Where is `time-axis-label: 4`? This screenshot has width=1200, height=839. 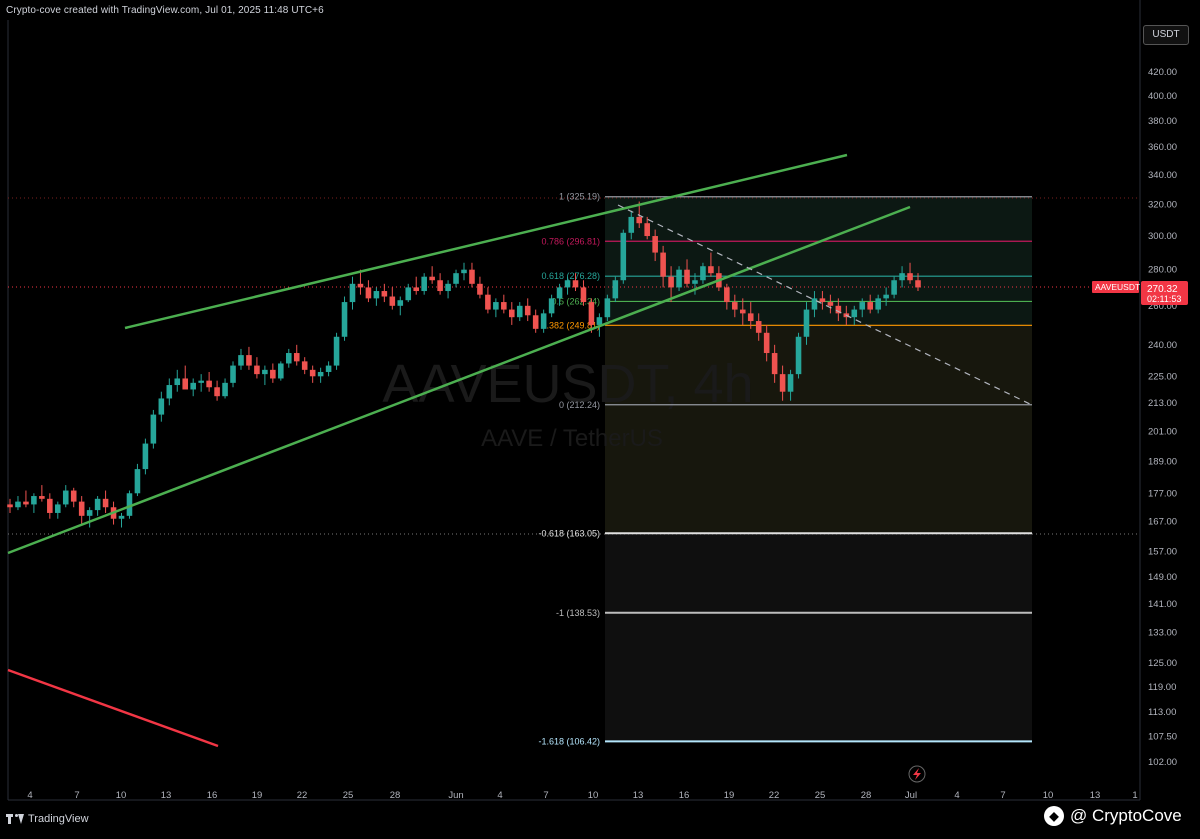
time-axis-label: 4 is located at coordinates (956, 795).